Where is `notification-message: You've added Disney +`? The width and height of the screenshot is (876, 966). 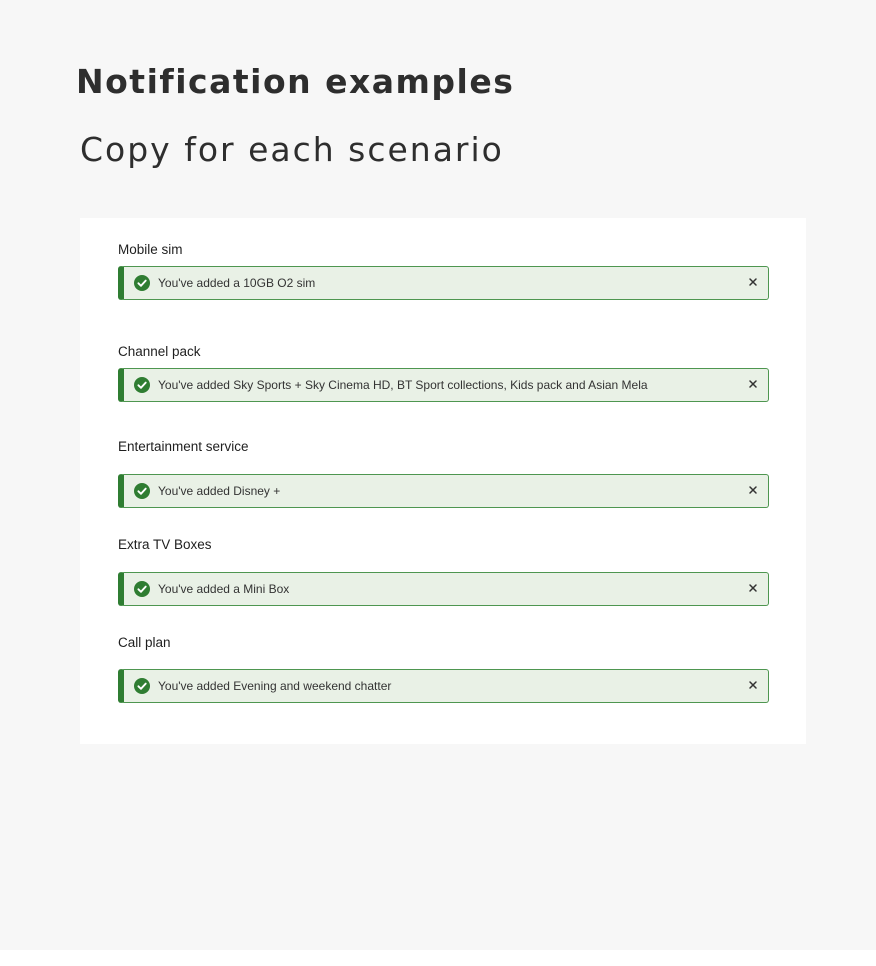
notification-message: You've added Disney + is located at coordinates (219, 491).